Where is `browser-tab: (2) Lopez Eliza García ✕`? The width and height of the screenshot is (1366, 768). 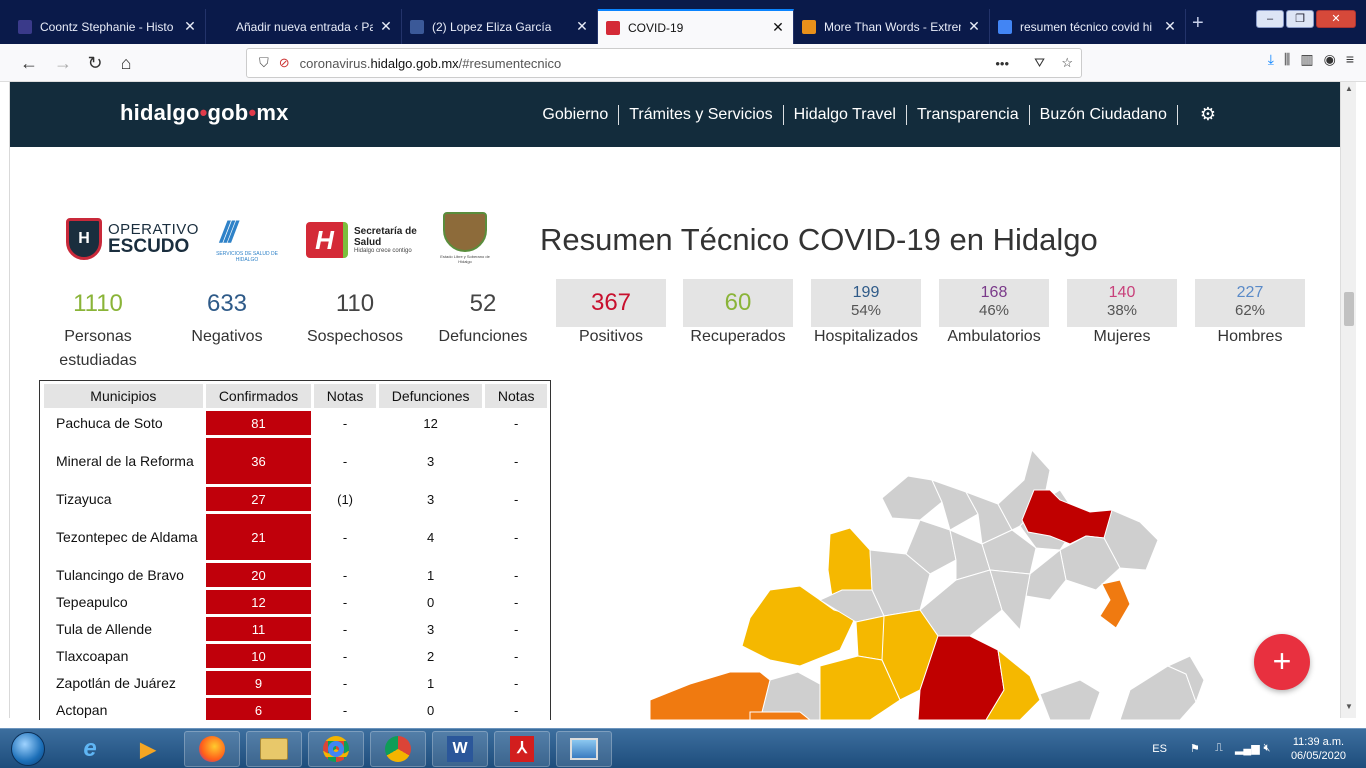
browser-tab: (2) Lopez Eliza García ✕ is located at coordinates (500, 26).